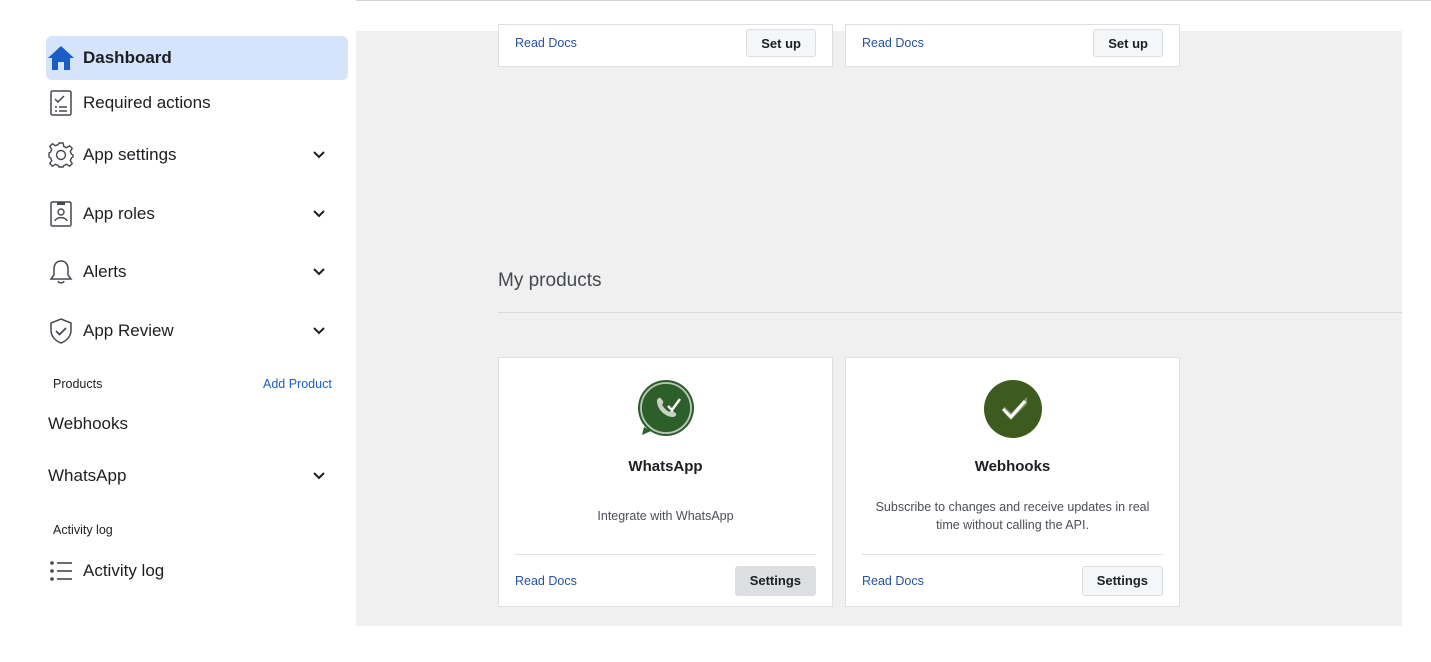  I want to click on sidebar-item-app-roles: App roles, so click(197, 214).